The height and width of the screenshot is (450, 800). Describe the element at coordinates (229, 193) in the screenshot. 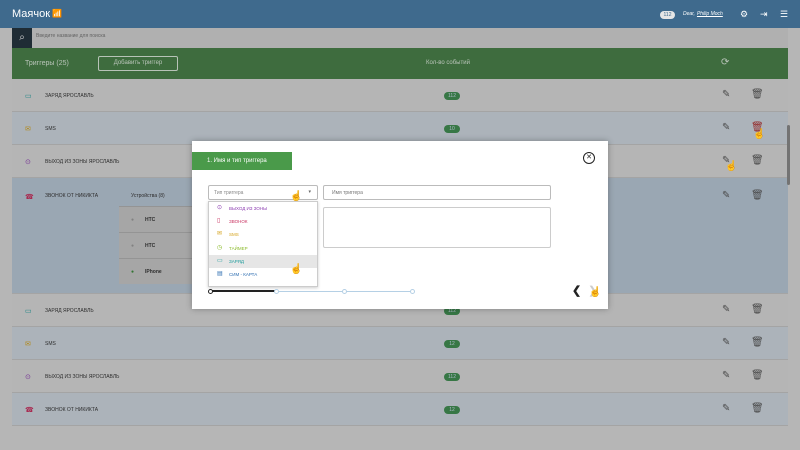

I see `trigger-type-placeholder: Тип триггера` at that location.